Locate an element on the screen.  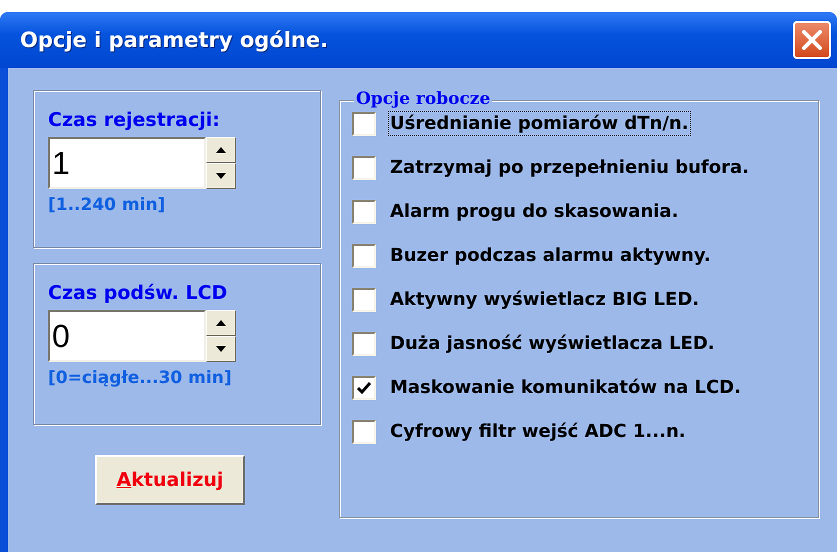
close-button is located at coordinates (812, 40).